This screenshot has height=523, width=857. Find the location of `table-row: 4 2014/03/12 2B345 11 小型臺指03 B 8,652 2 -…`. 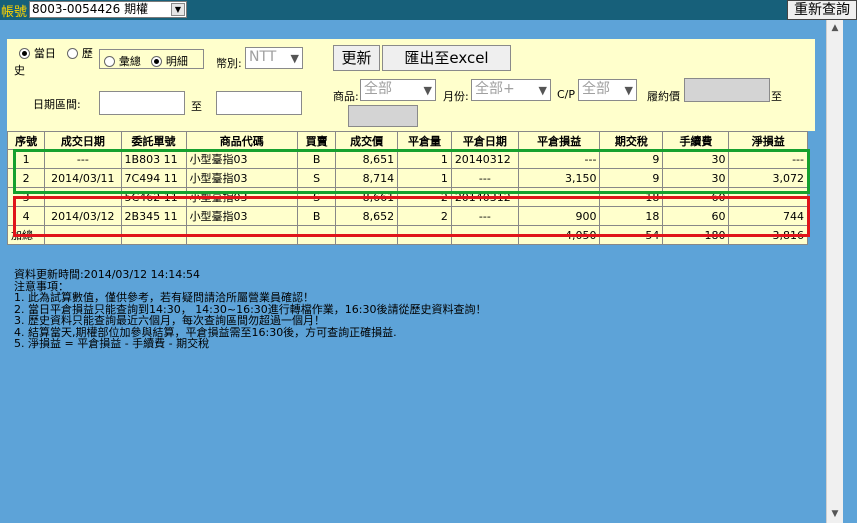

table-row: 4 2014/03/12 2B345 11 小型臺指03 B 8,652 2 -… is located at coordinates (407, 216).